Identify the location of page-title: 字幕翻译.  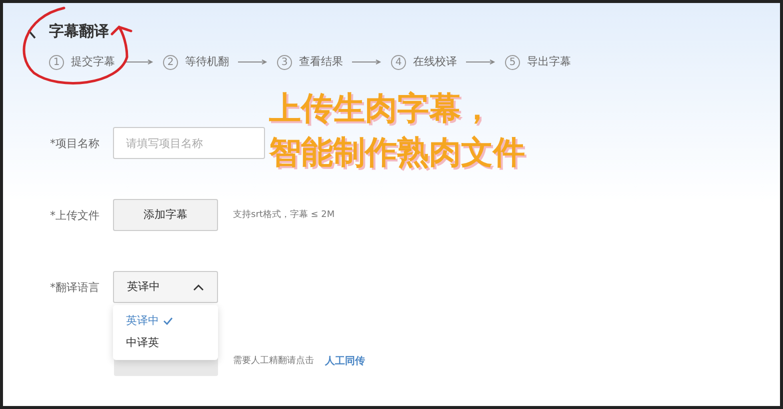
(79, 31).